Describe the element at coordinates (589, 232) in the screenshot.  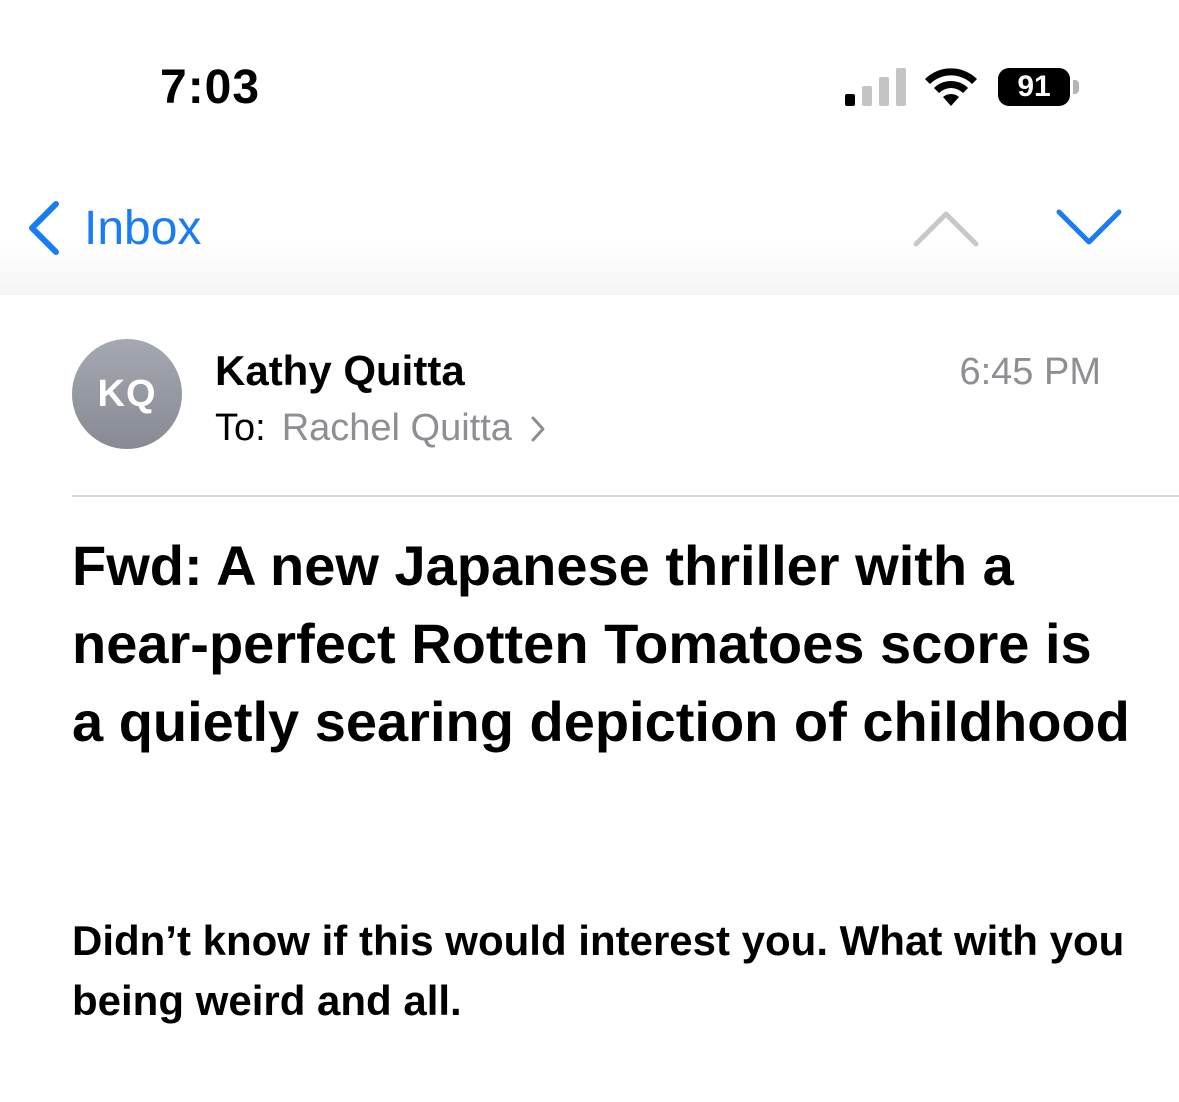
I see `navigation-bar: Inbox` at that location.